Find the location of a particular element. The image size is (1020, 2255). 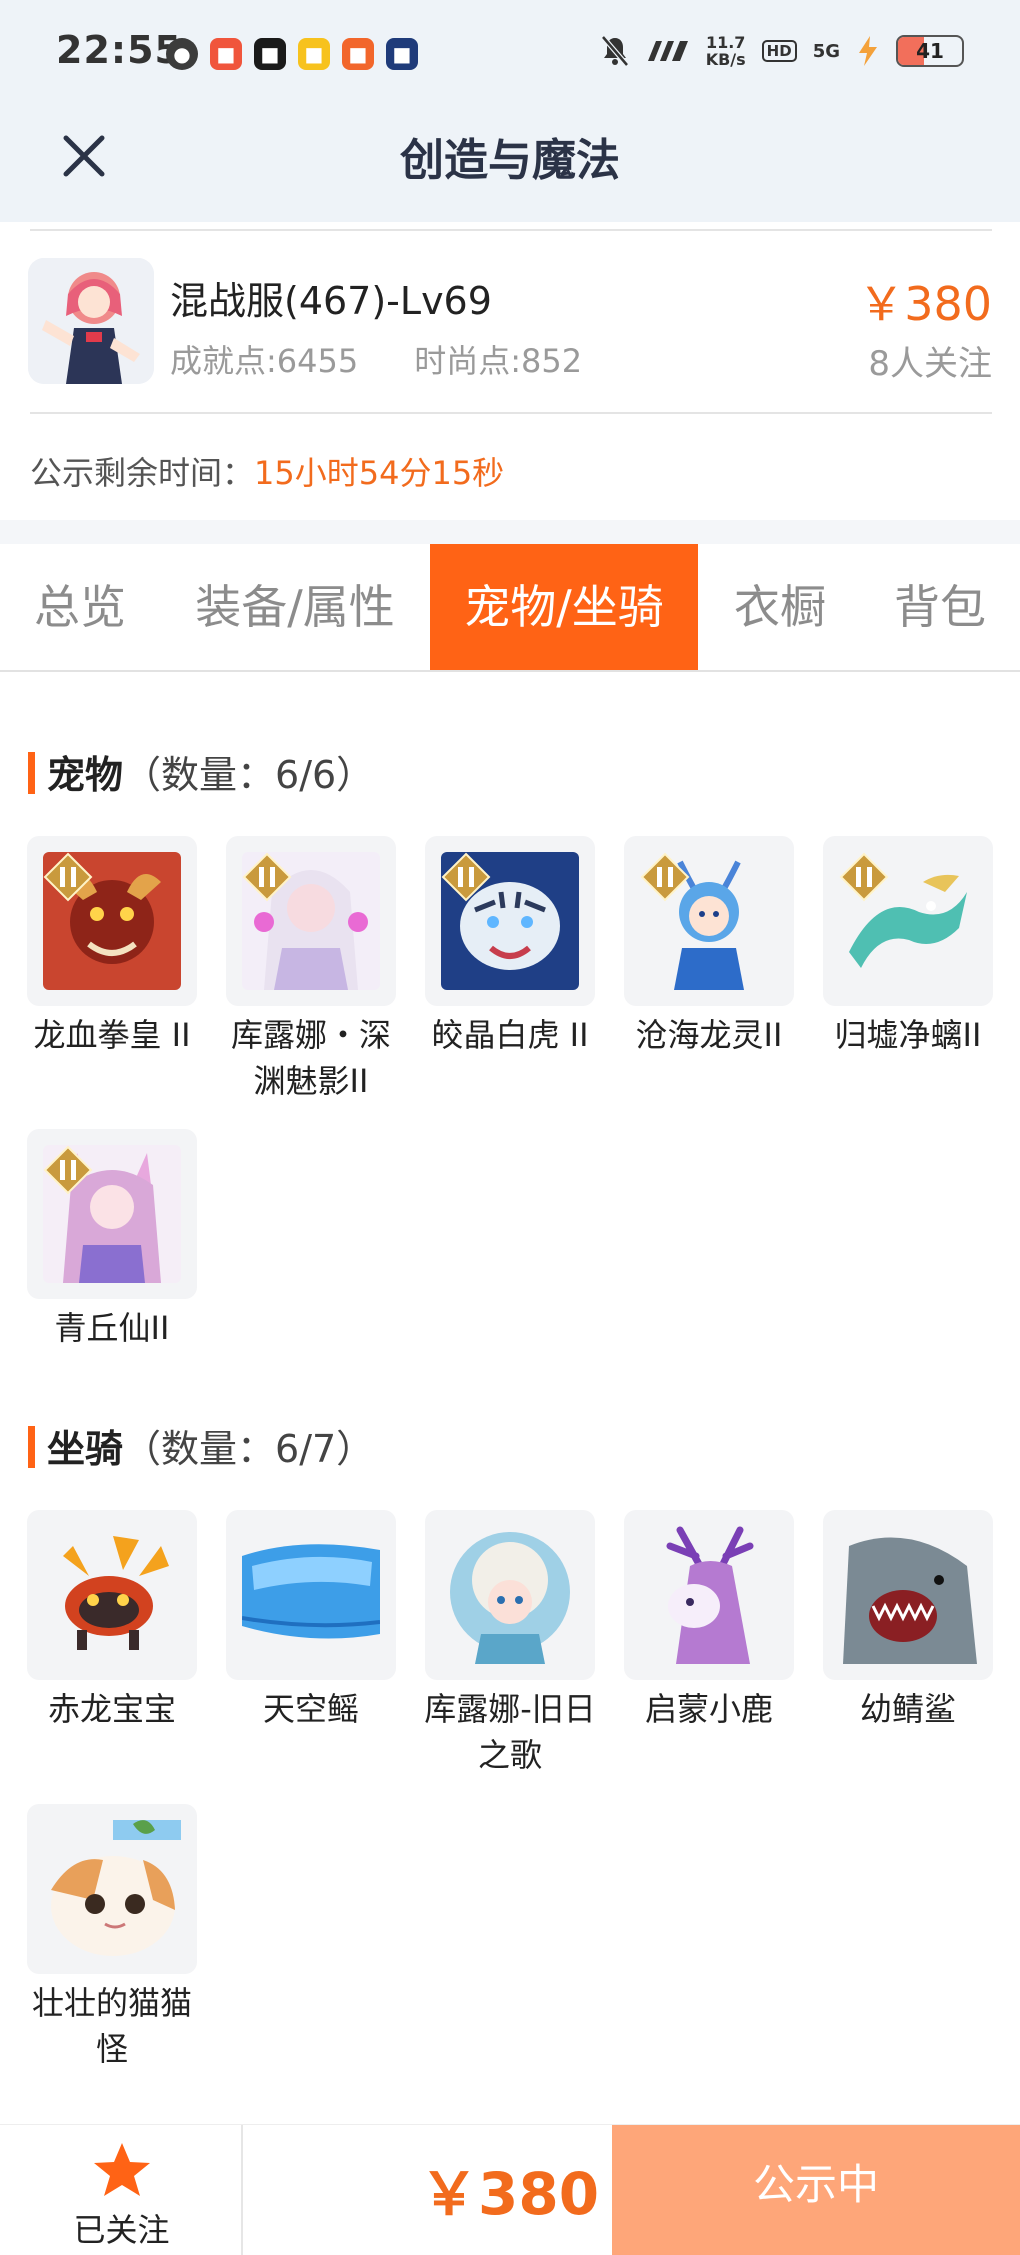

battery-icon: 41 is located at coordinates (930, 51).